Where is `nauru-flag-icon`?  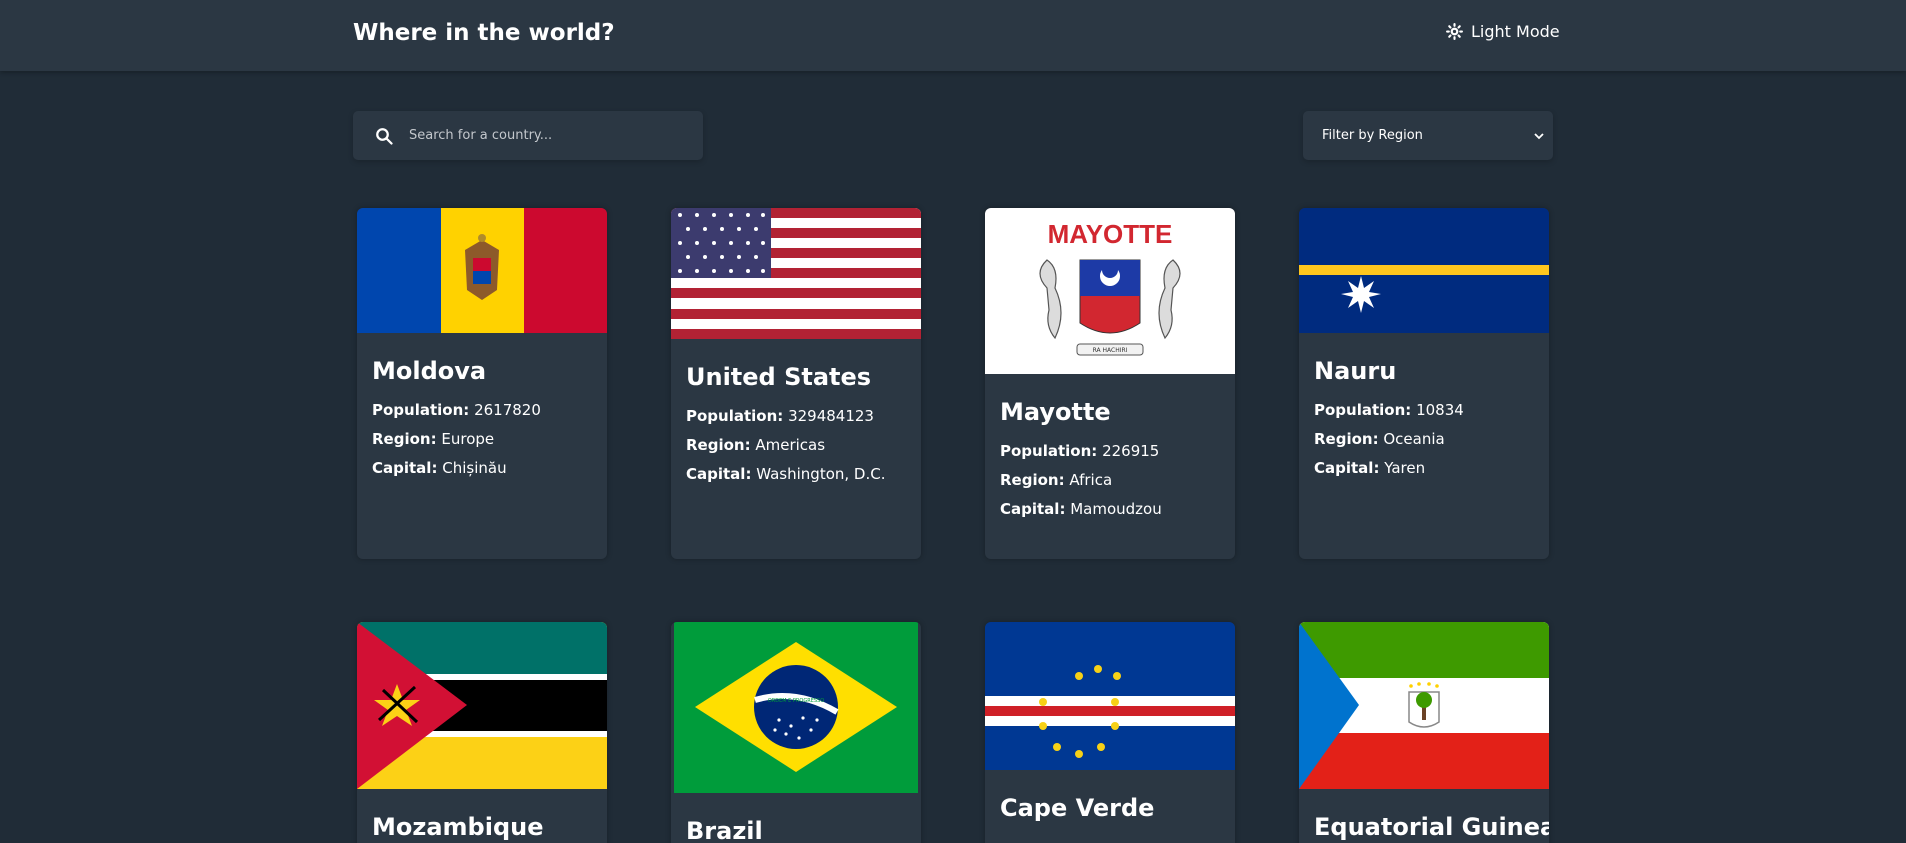 nauru-flag-icon is located at coordinates (1424, 270).